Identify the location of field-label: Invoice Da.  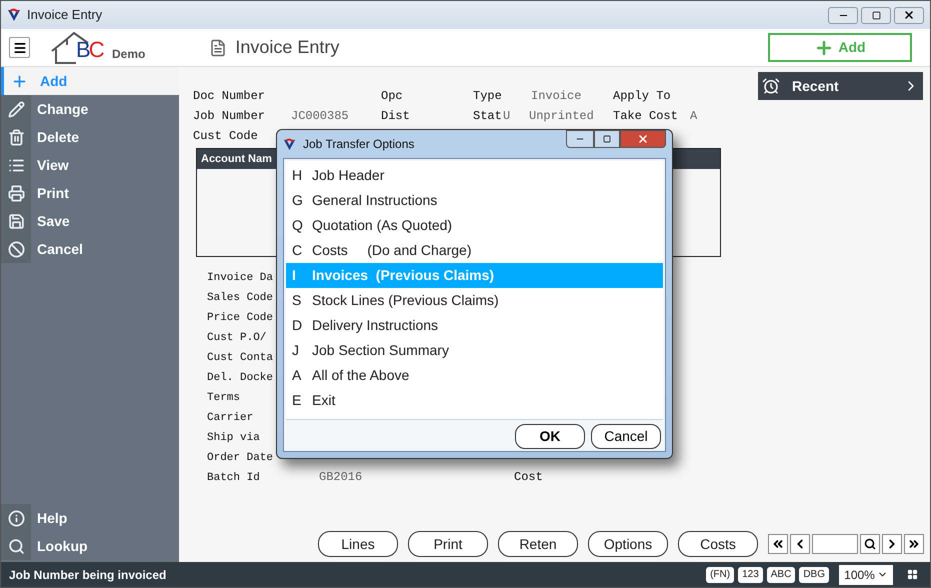
(240, 278).